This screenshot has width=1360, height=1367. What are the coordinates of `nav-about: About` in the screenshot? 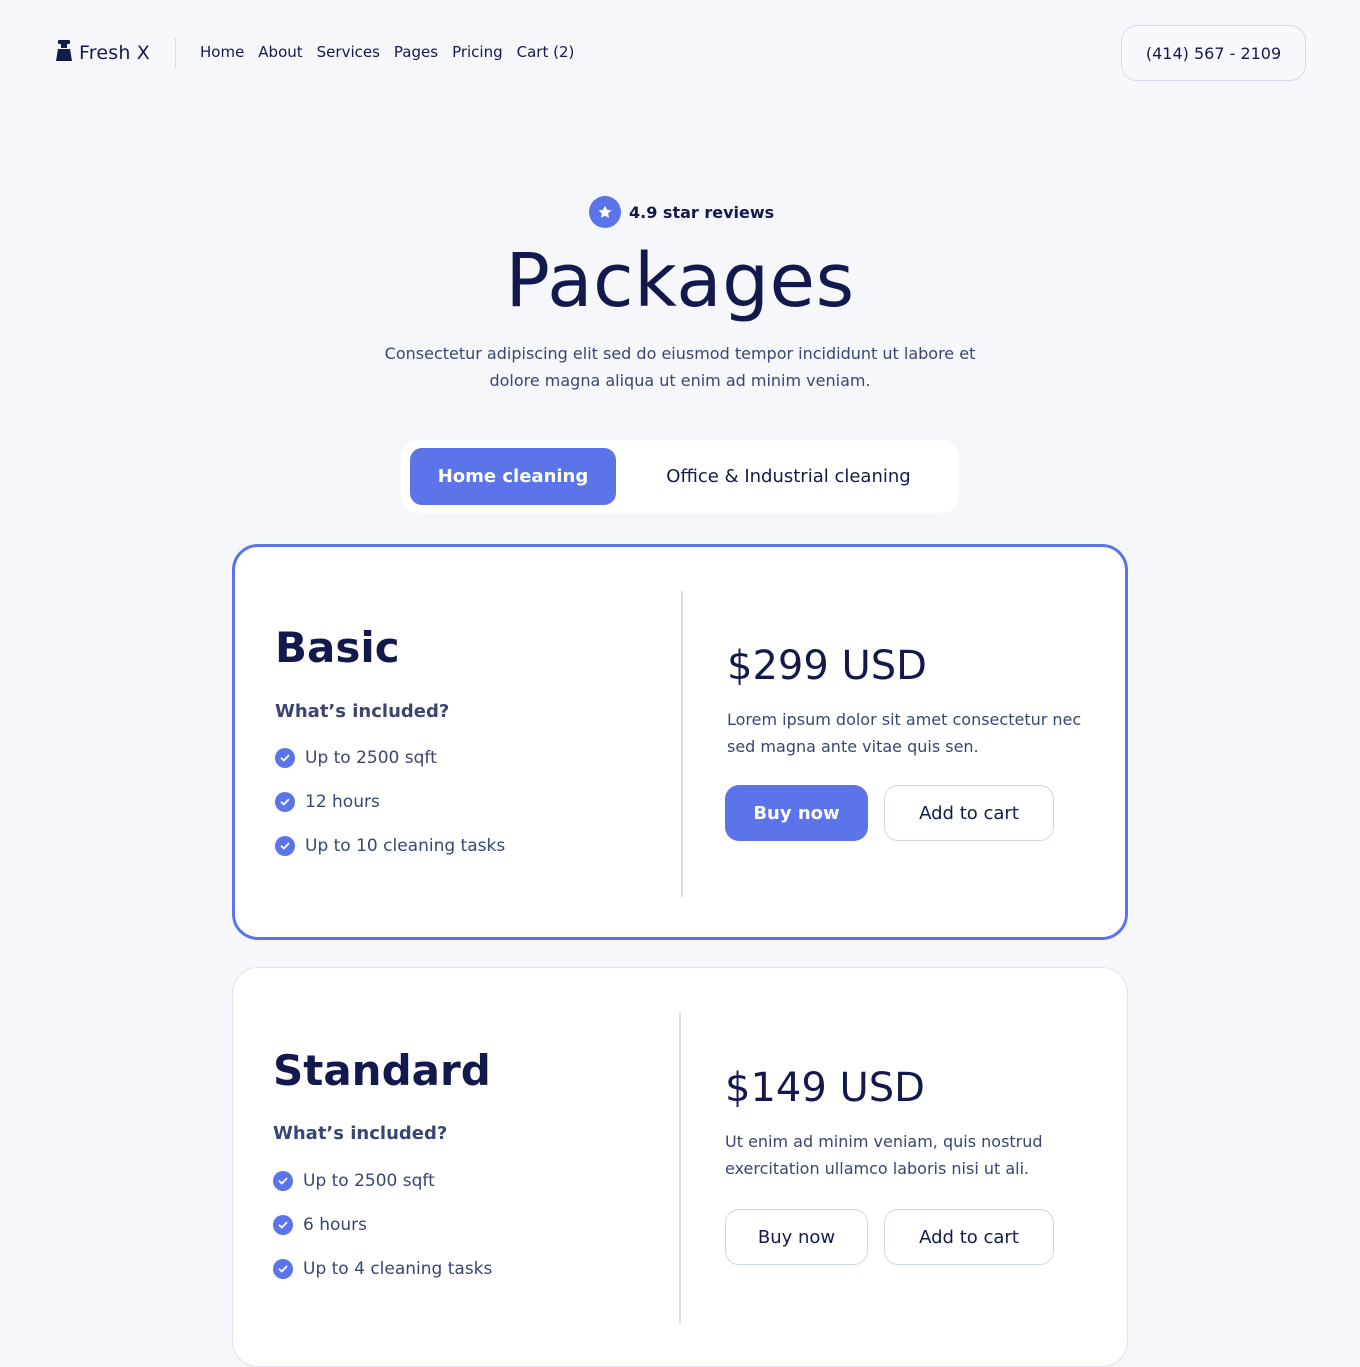 It's located at (280, 52).